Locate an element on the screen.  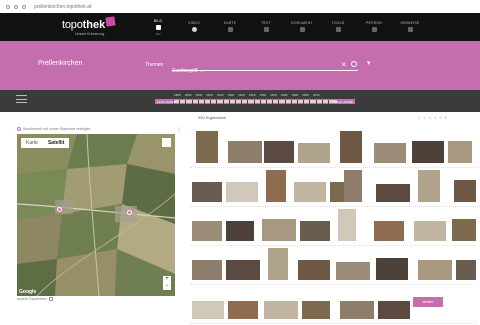
reload-icon is located at coordinates (24, 6).